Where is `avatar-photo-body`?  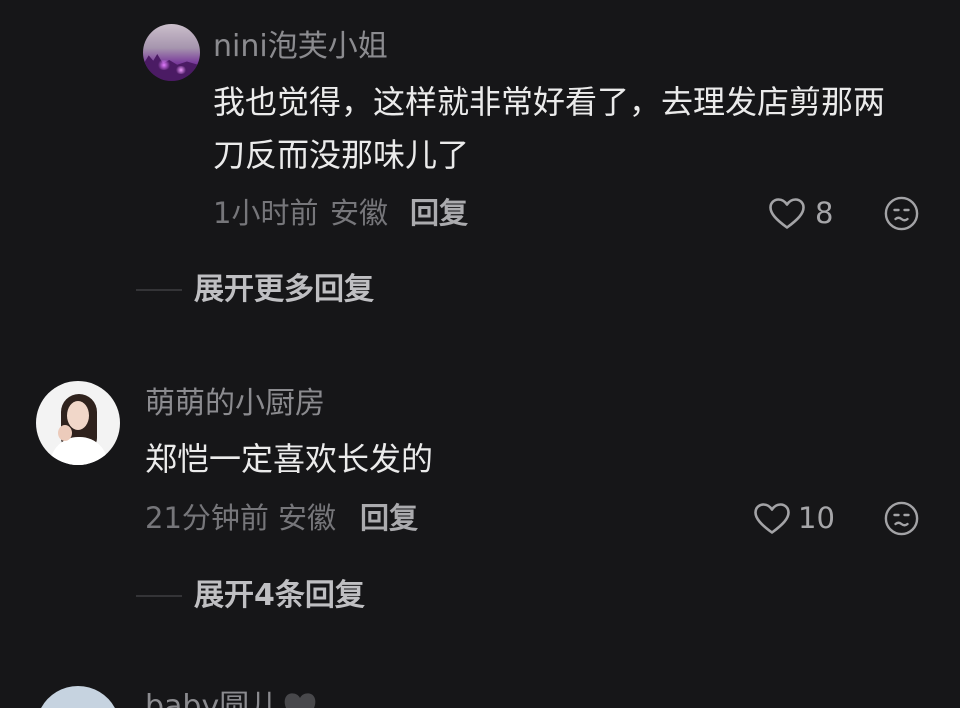
avatar-photo-body is located at coordinates (79, 451).